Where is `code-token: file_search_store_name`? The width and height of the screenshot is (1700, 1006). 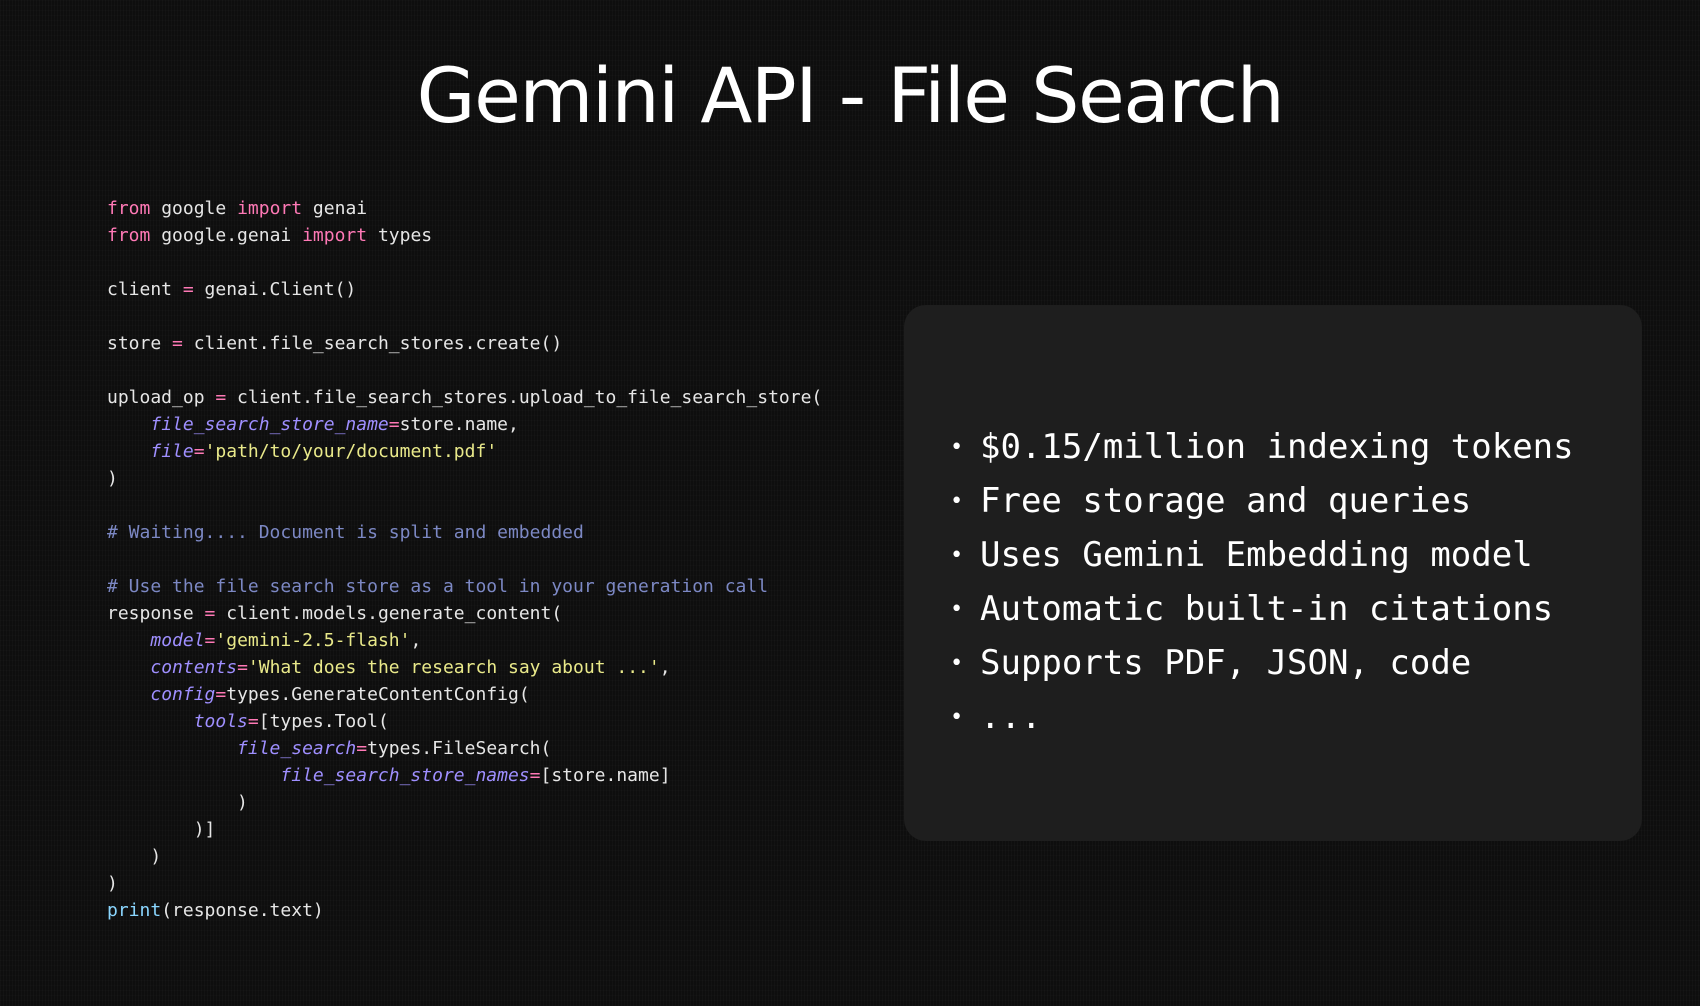 code-token: file_search_store_name is located at coordinates (269, 424).